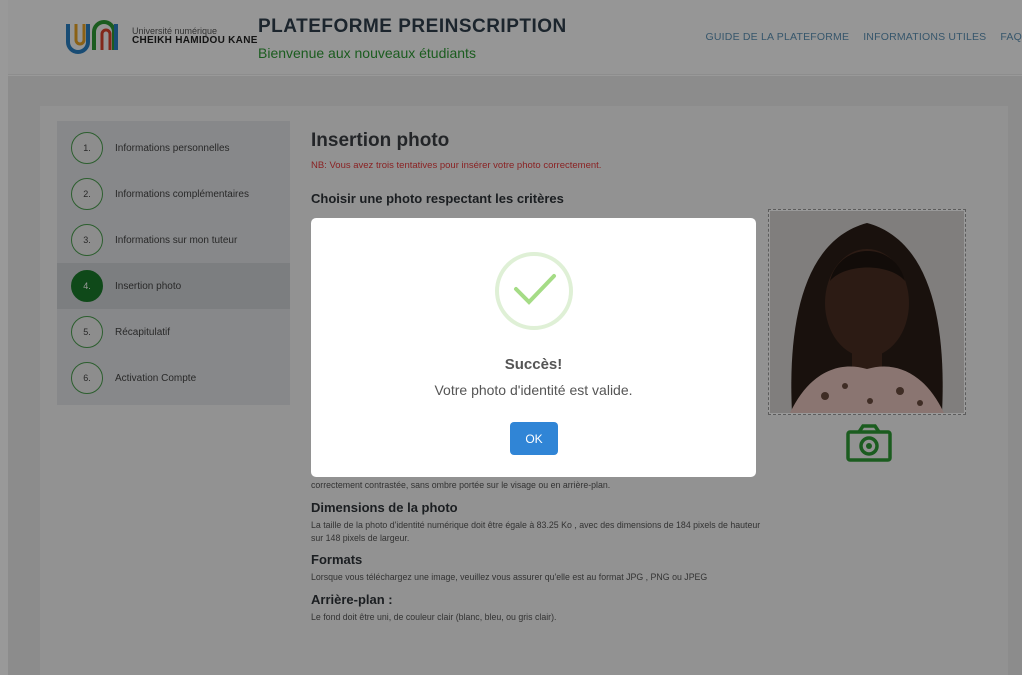 Image resolution: width=1022 pixels, height=675 pixels. Describe the element at coordinates (534, 438) in the screenshot. I see `ok-button: OK` at that location.